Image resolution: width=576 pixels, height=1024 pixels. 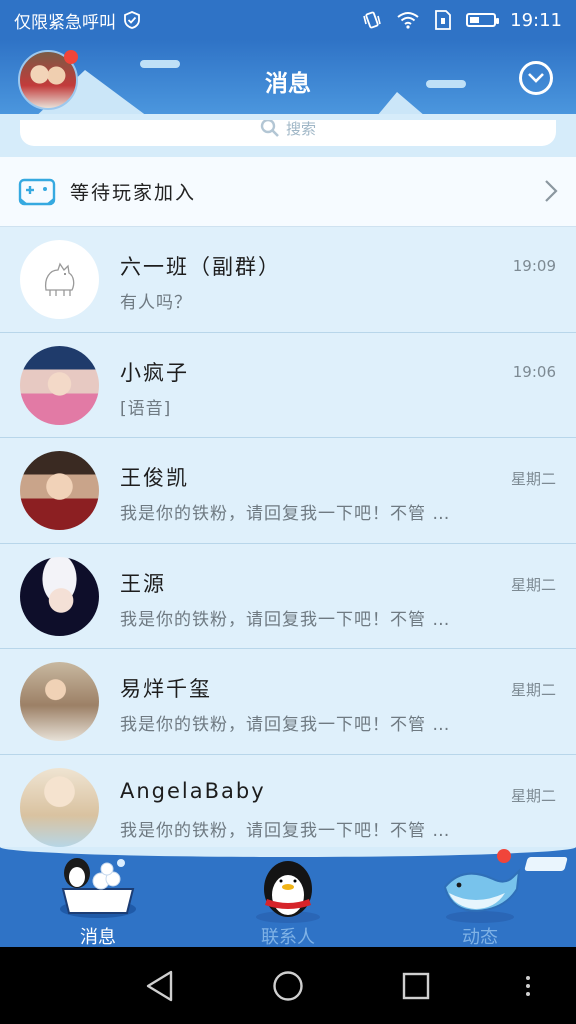 I want to click on chat-name: AngelaBaby, so click(x=193, y=790).